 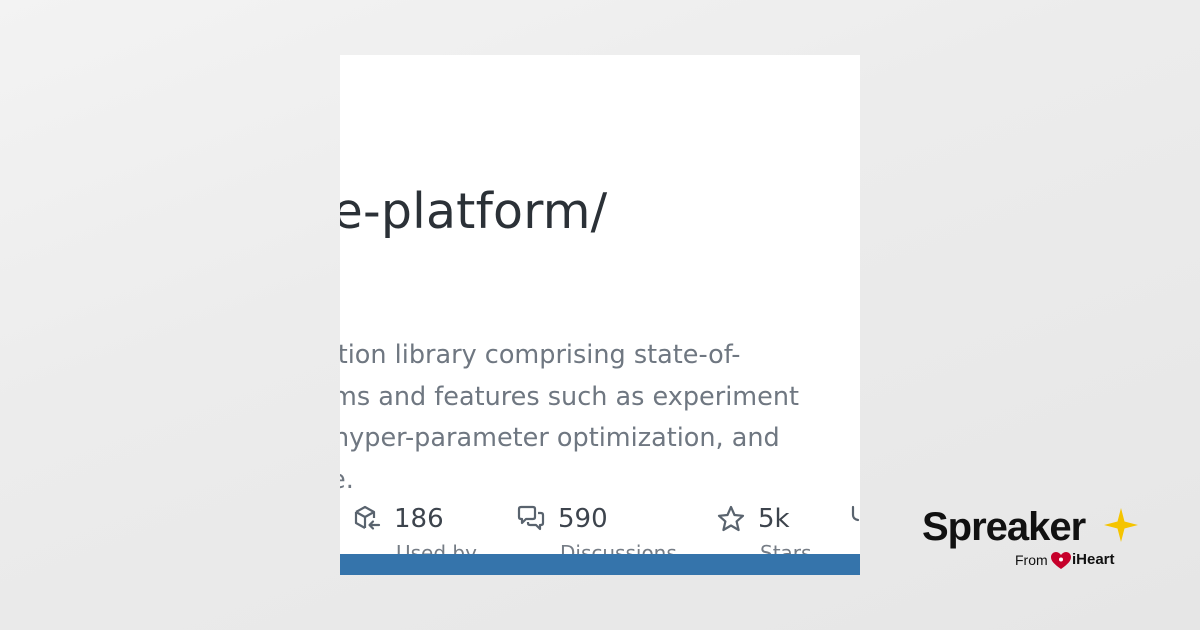 What do you see at coordinates (569, 397) in the screenshot?
I see `description-line-2: ms and features such as experiment` at bounding box center [569, 397].